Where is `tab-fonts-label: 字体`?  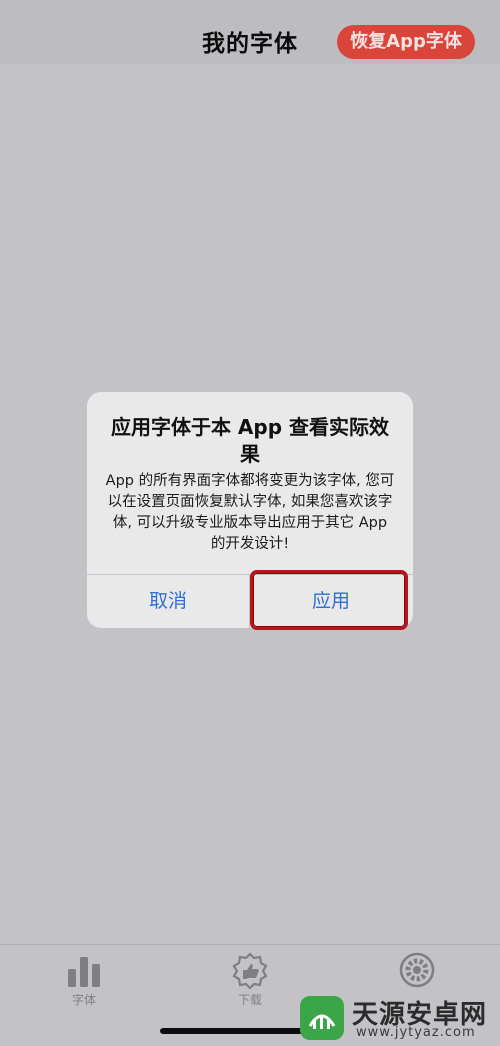
tab-fonts-label: 字体 is located at coordinates (83, 1000).